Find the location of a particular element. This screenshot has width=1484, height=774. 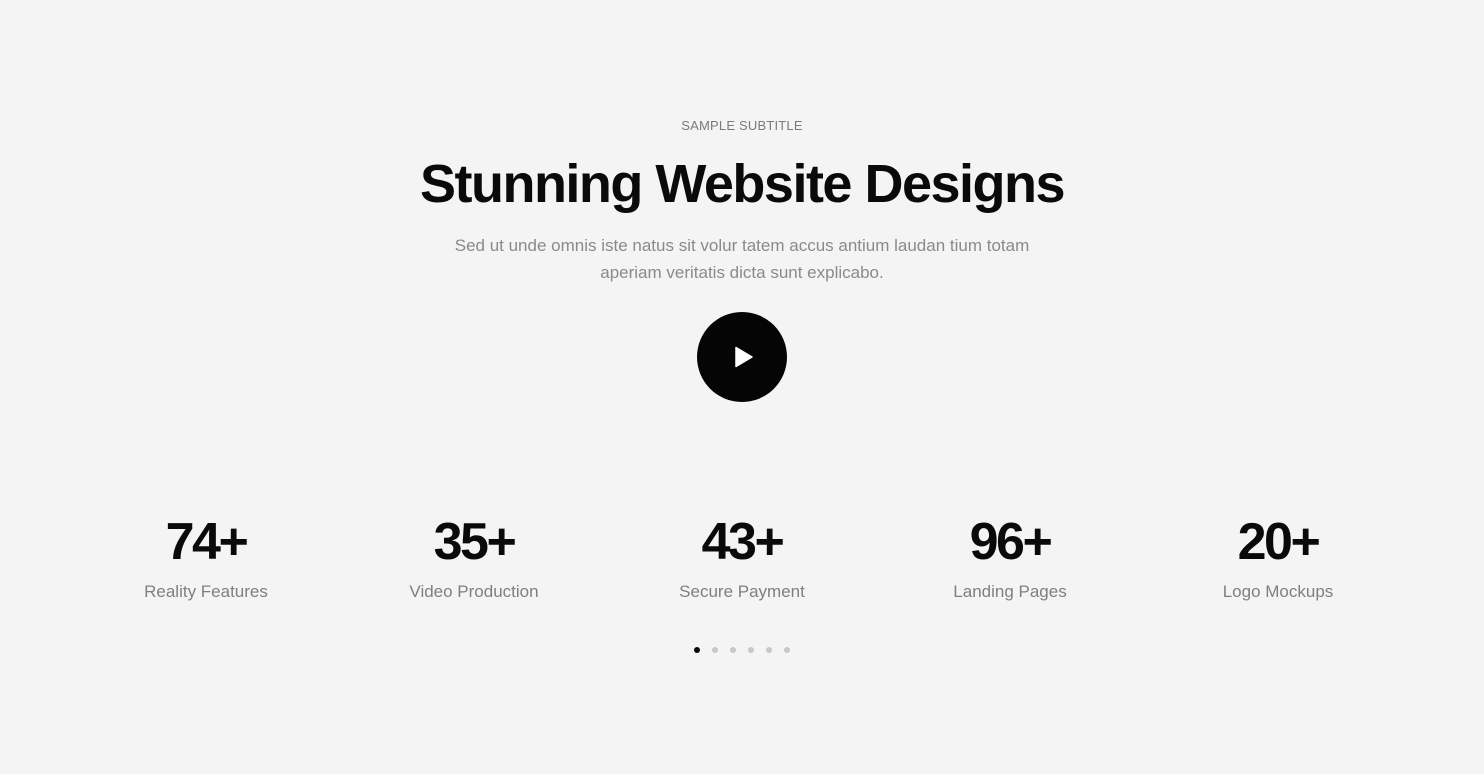

stat-value: 74+ is located at coordinates (207, 542).